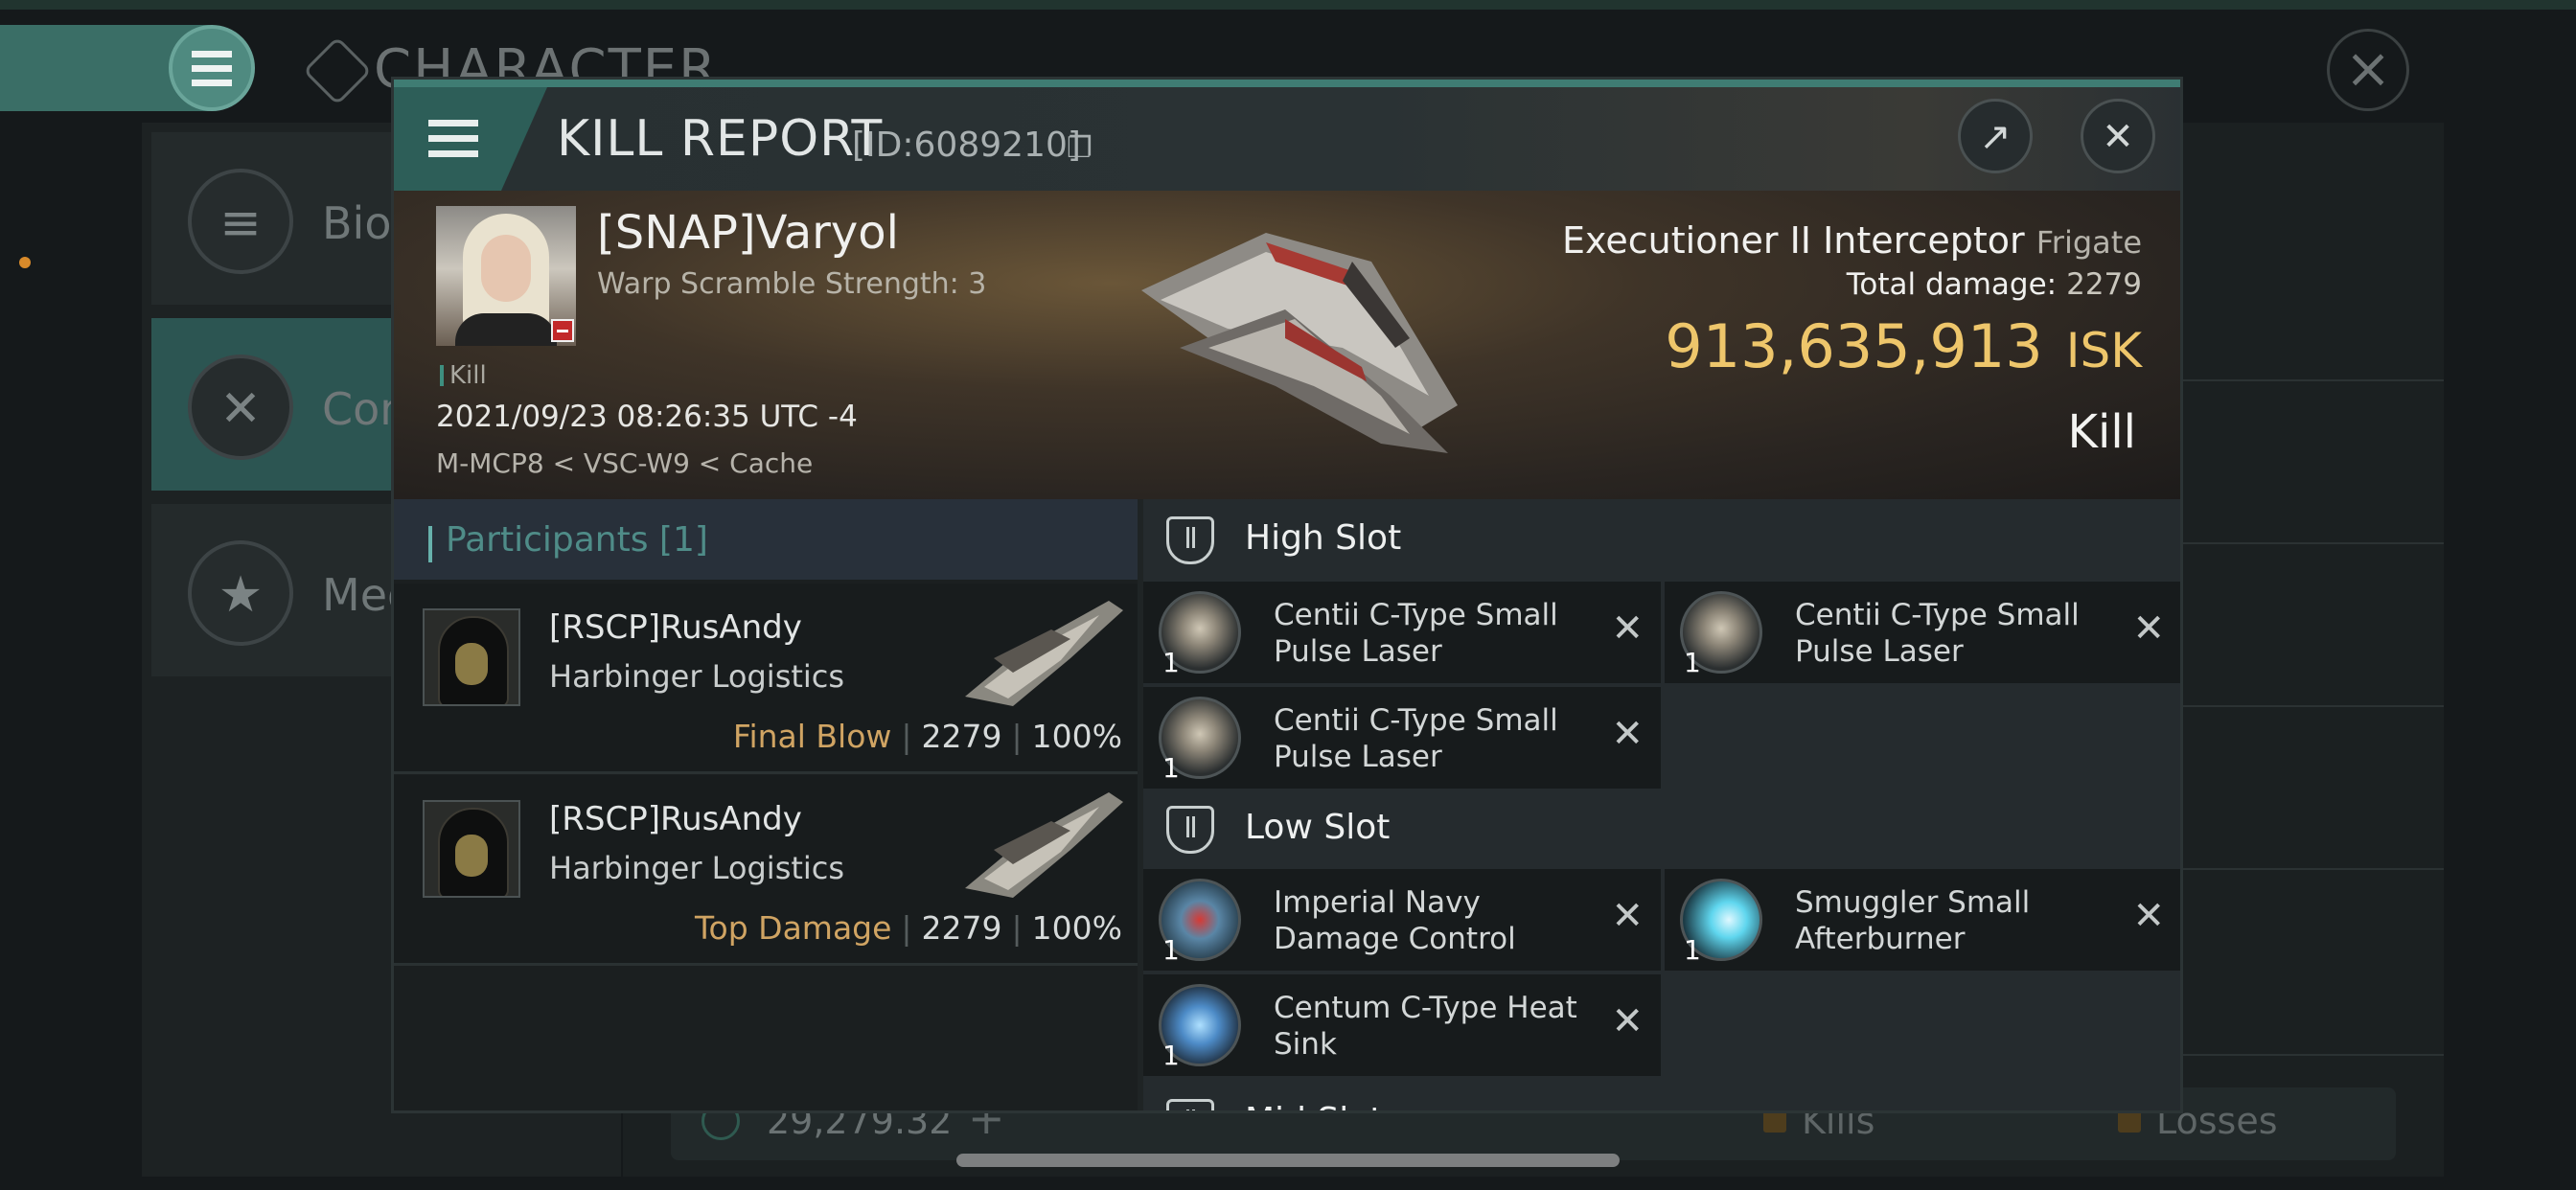  What do you see at coordinates (2368, 70) in the screenshot?
I see `background-close-icon: ×` at bounding box center [2368, 70].